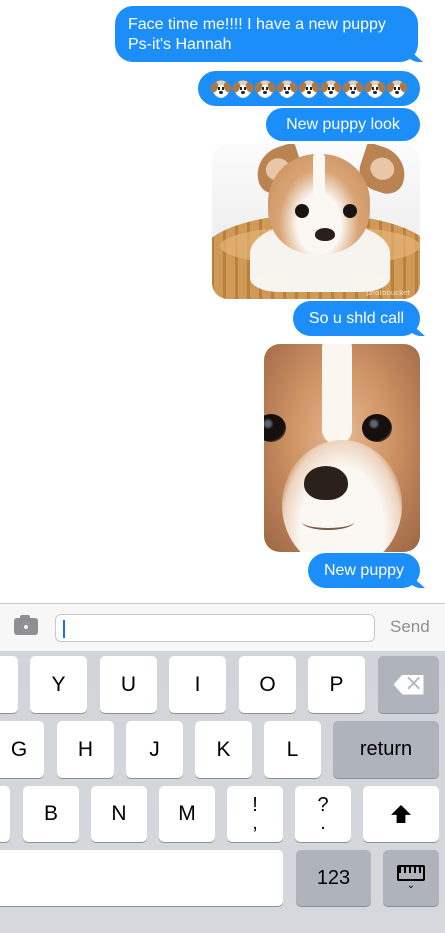 This screenshot has width=445, height=933. Describe the element at coordinates (9, 684) in the screenshot. I see `key-t` at that location.